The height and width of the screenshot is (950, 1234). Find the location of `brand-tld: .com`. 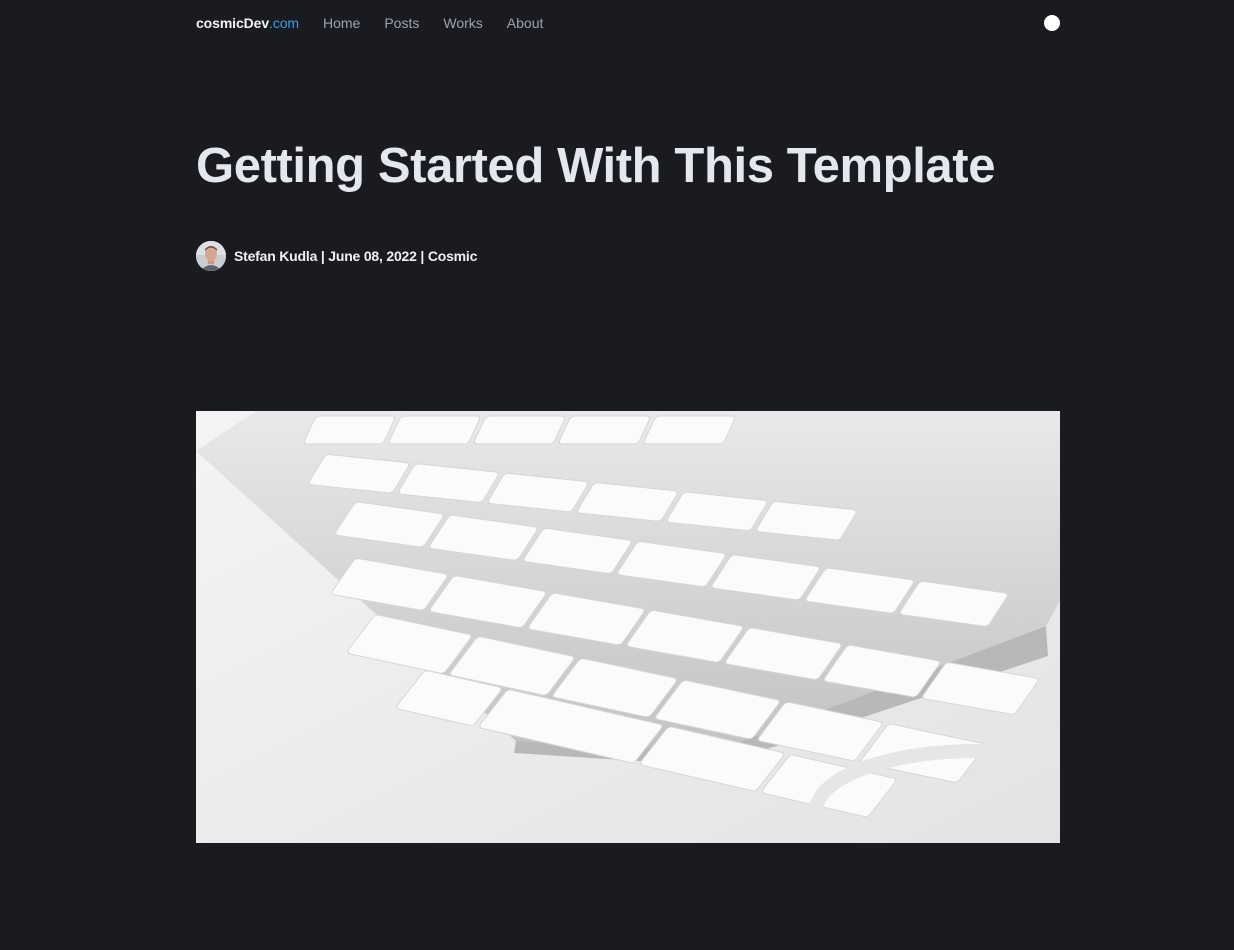

brand-tld: .com is located at coordinates (284, 23).